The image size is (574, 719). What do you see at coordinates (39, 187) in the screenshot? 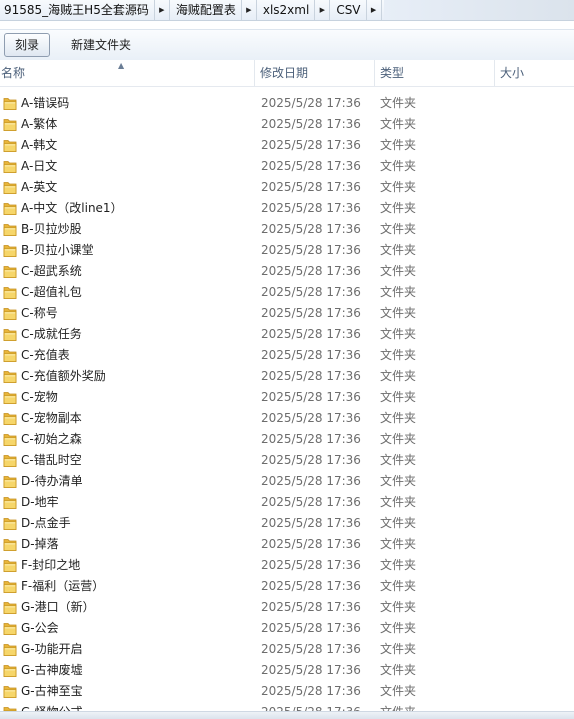
I see `folder-name: A-英文` at bounding box center [39, 187].